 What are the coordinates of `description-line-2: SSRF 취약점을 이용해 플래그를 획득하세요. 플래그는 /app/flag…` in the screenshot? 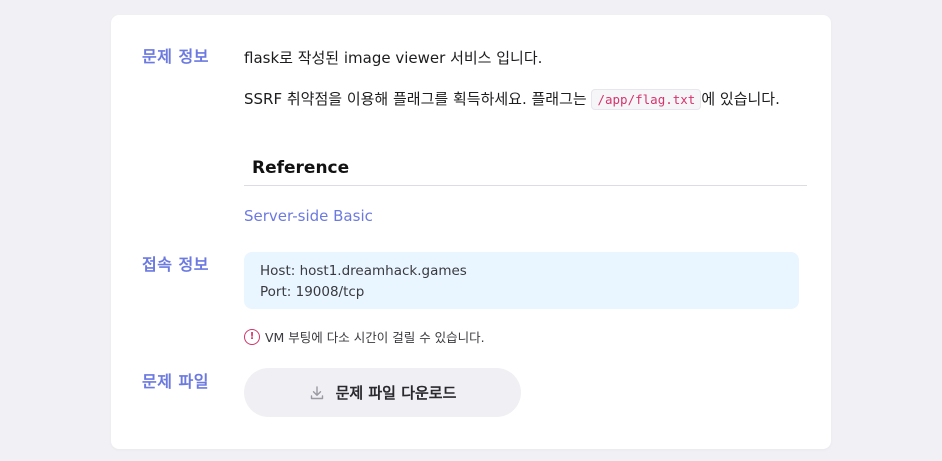 It's located at (521, 99).